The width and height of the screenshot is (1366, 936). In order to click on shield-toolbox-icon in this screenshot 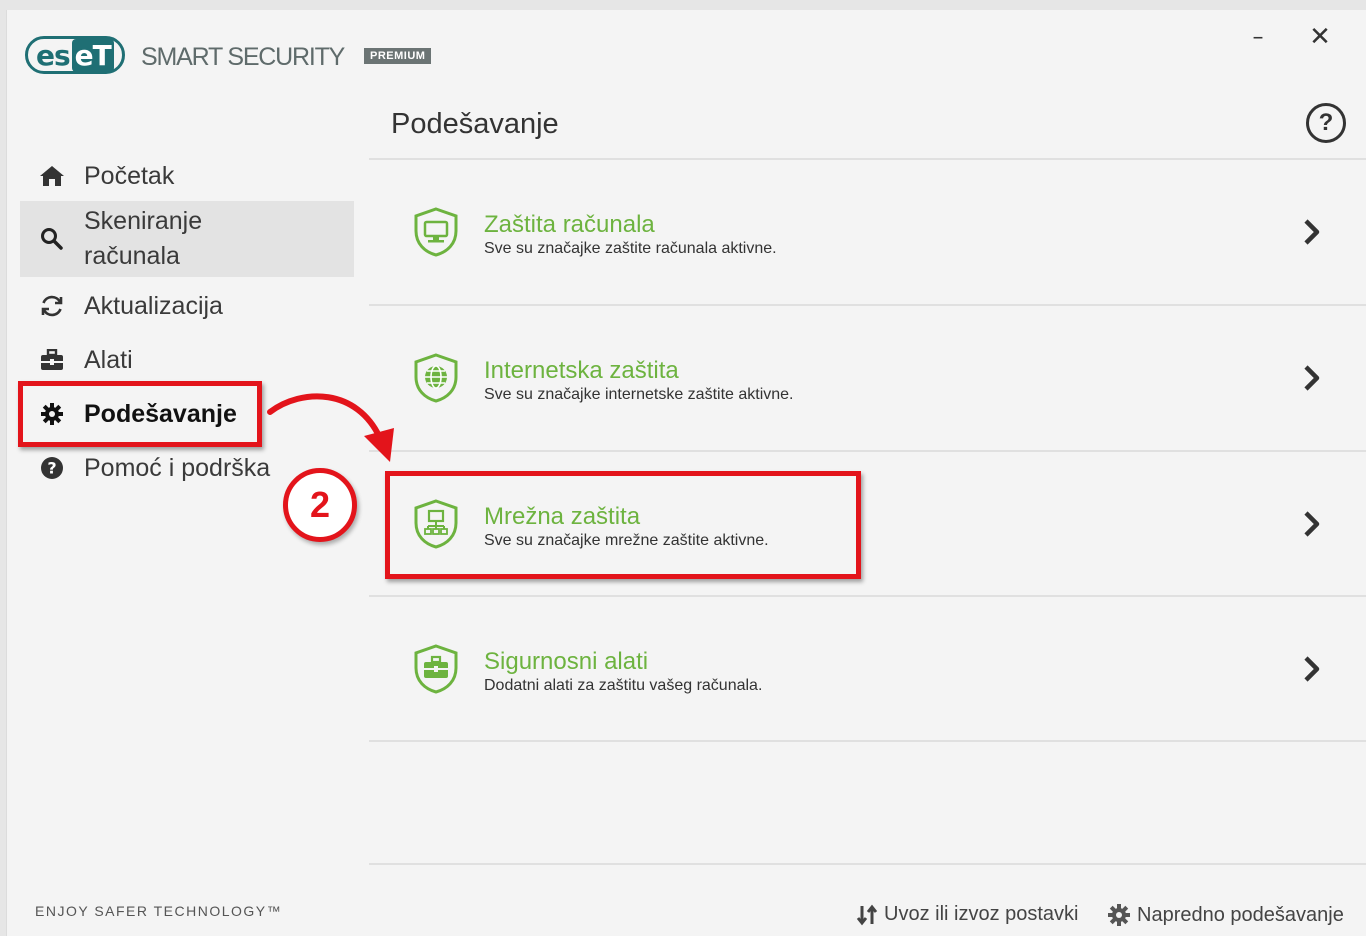, I will do `click(436, 669)`.